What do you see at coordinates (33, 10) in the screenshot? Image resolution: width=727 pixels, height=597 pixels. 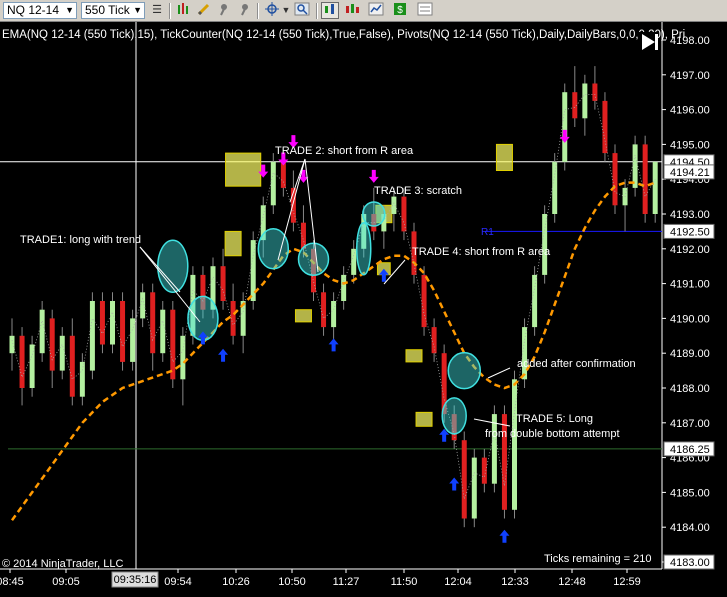 I see `instrument-label: NQ 12-14` at bounding box center [33, 10].